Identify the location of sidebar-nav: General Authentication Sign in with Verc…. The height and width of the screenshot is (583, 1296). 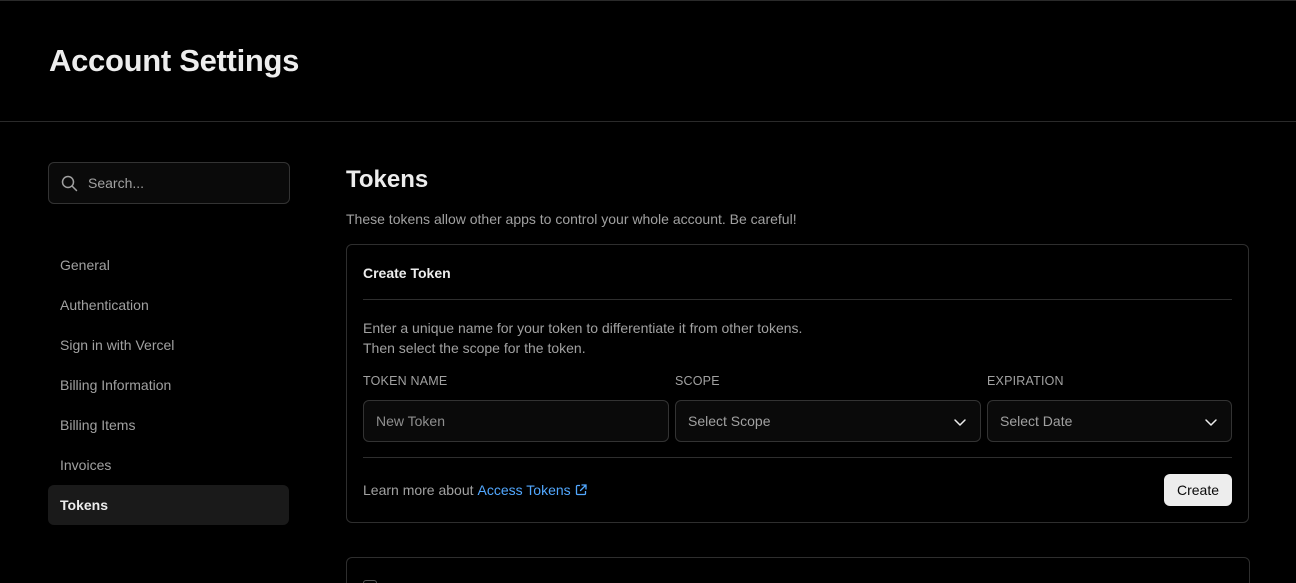
(169, 385).